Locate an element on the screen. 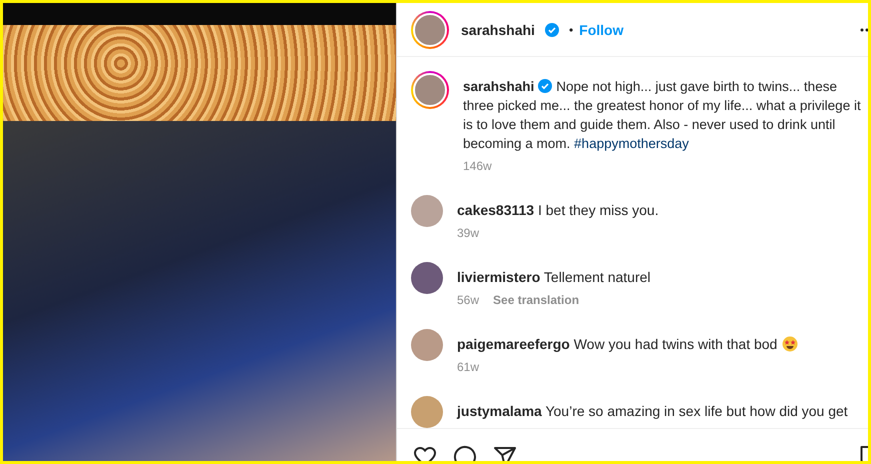 The image size is (871, 464). timestamp: 56w is located at coordinates (468, 300).